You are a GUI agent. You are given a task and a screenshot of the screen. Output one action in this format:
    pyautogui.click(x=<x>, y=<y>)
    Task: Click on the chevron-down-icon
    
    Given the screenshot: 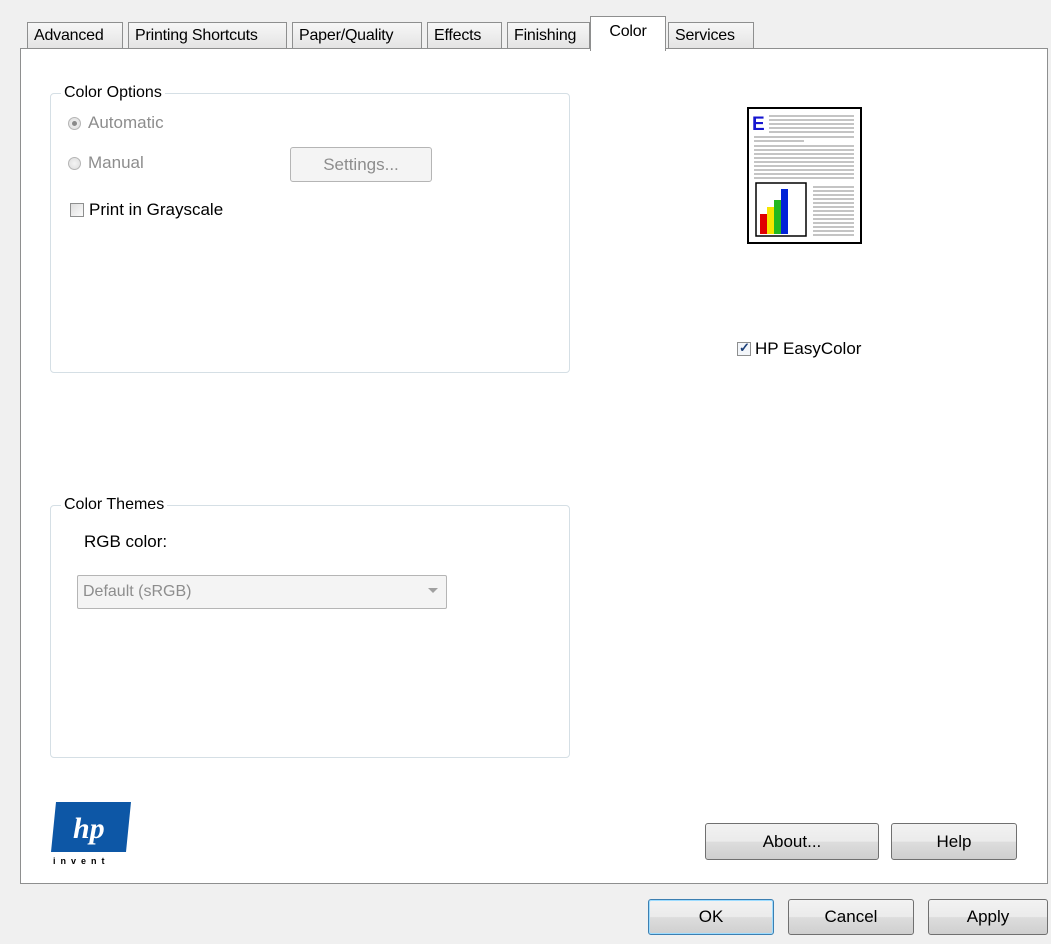 What is the action you would take?
    pyautogui.click(x=433, y=590)
    